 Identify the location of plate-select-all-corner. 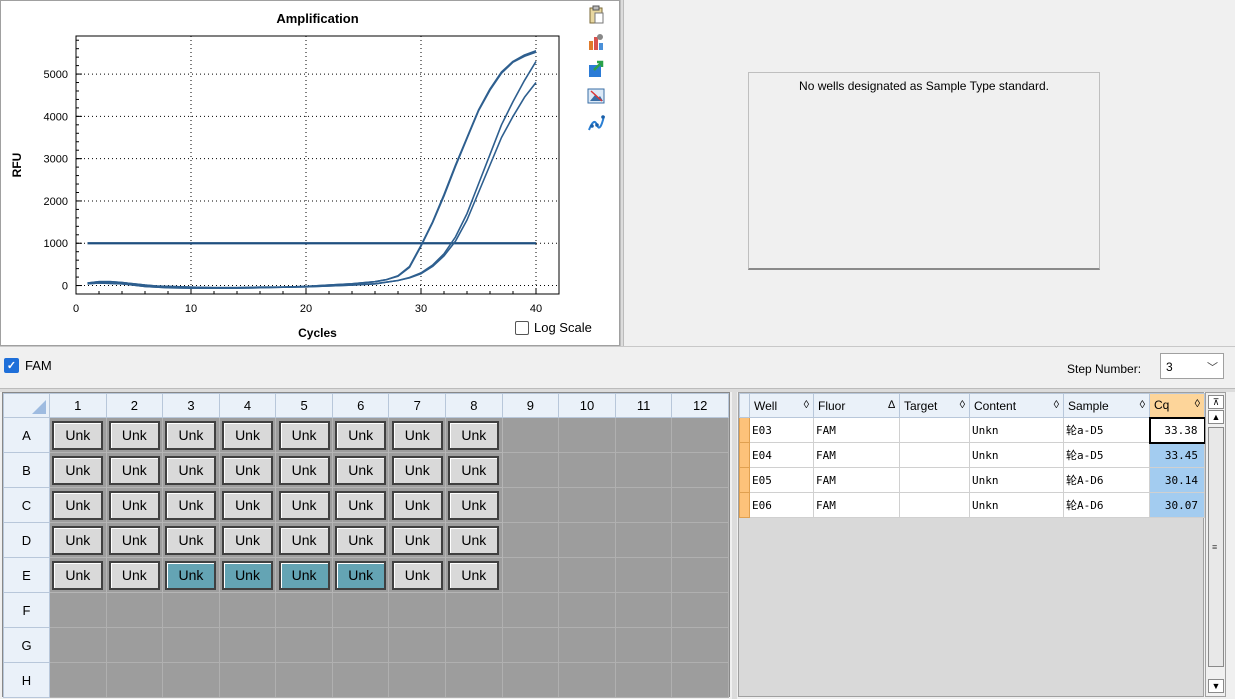
(26, 405).